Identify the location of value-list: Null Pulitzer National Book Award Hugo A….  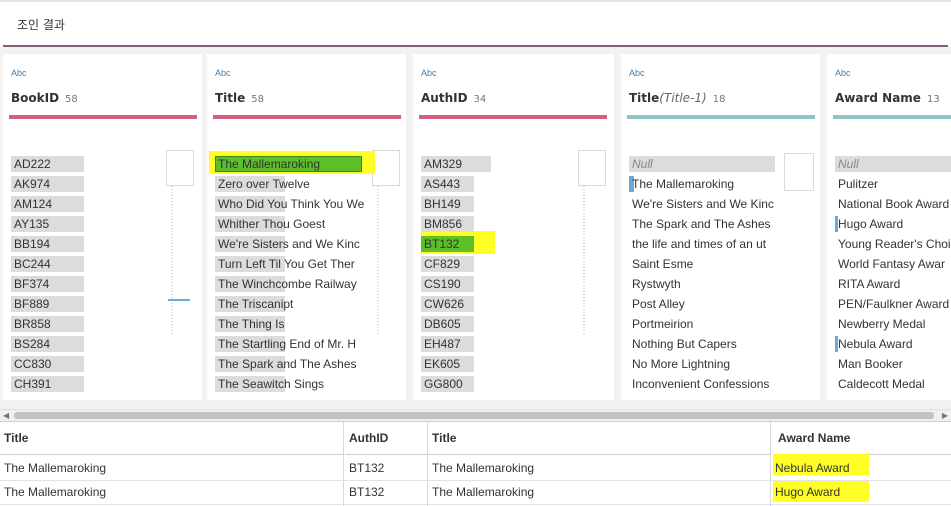
(893, 275).